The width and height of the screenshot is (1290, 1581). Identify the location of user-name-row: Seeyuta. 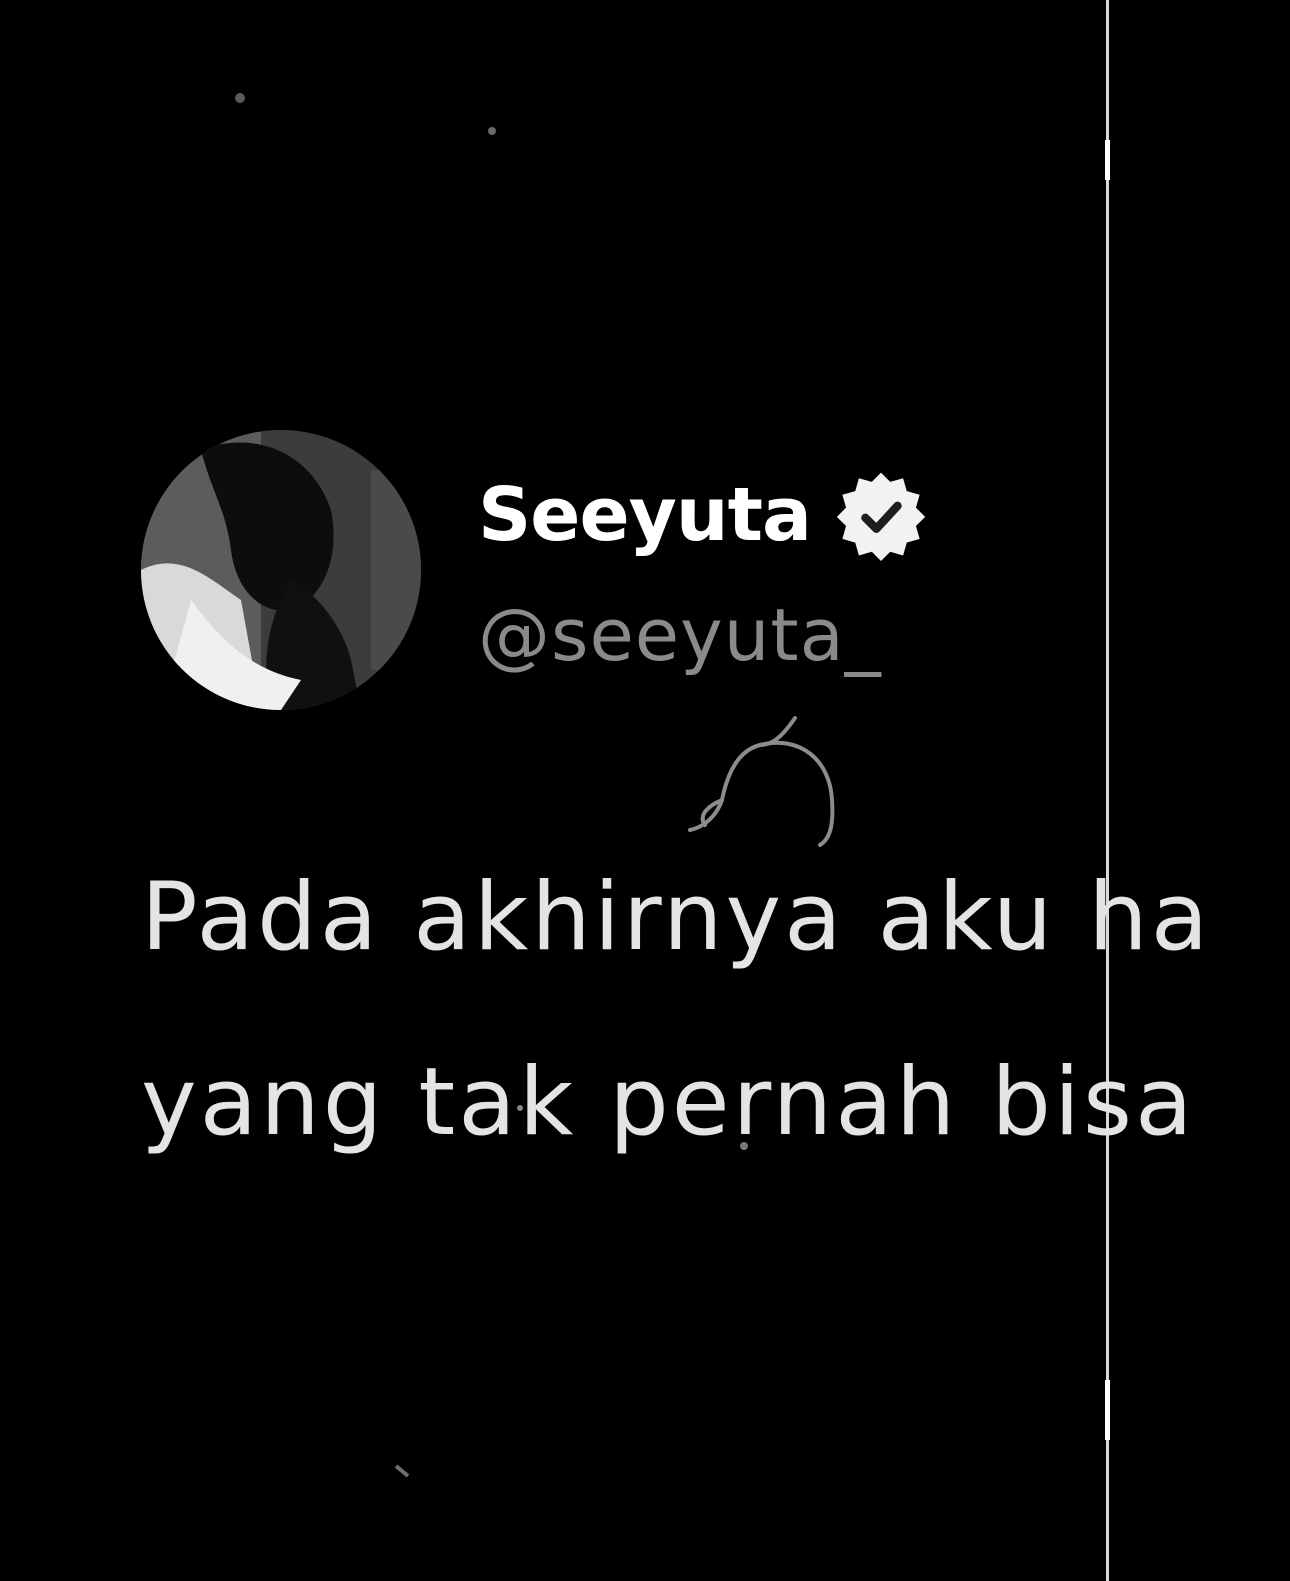
(702, 515).